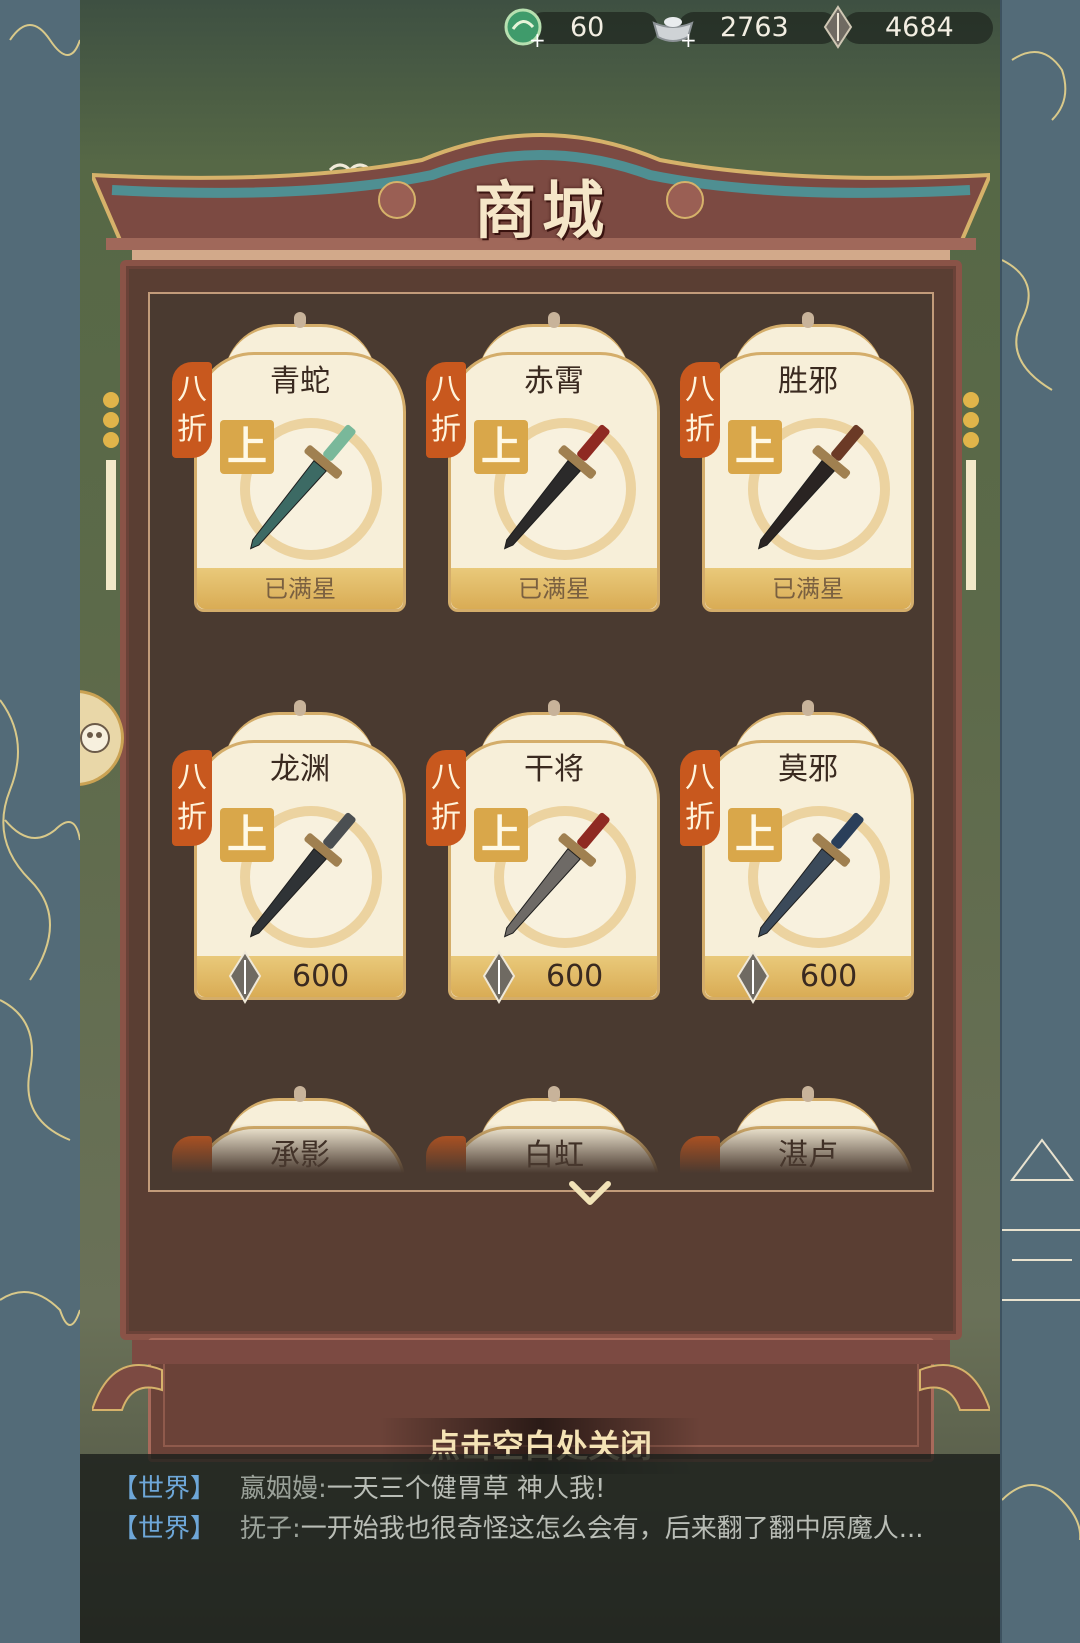  What do you see at coordinates (590, 1194) in the screenshot?
I see `scroll-down-icon` at bounding box center [590, 1194].